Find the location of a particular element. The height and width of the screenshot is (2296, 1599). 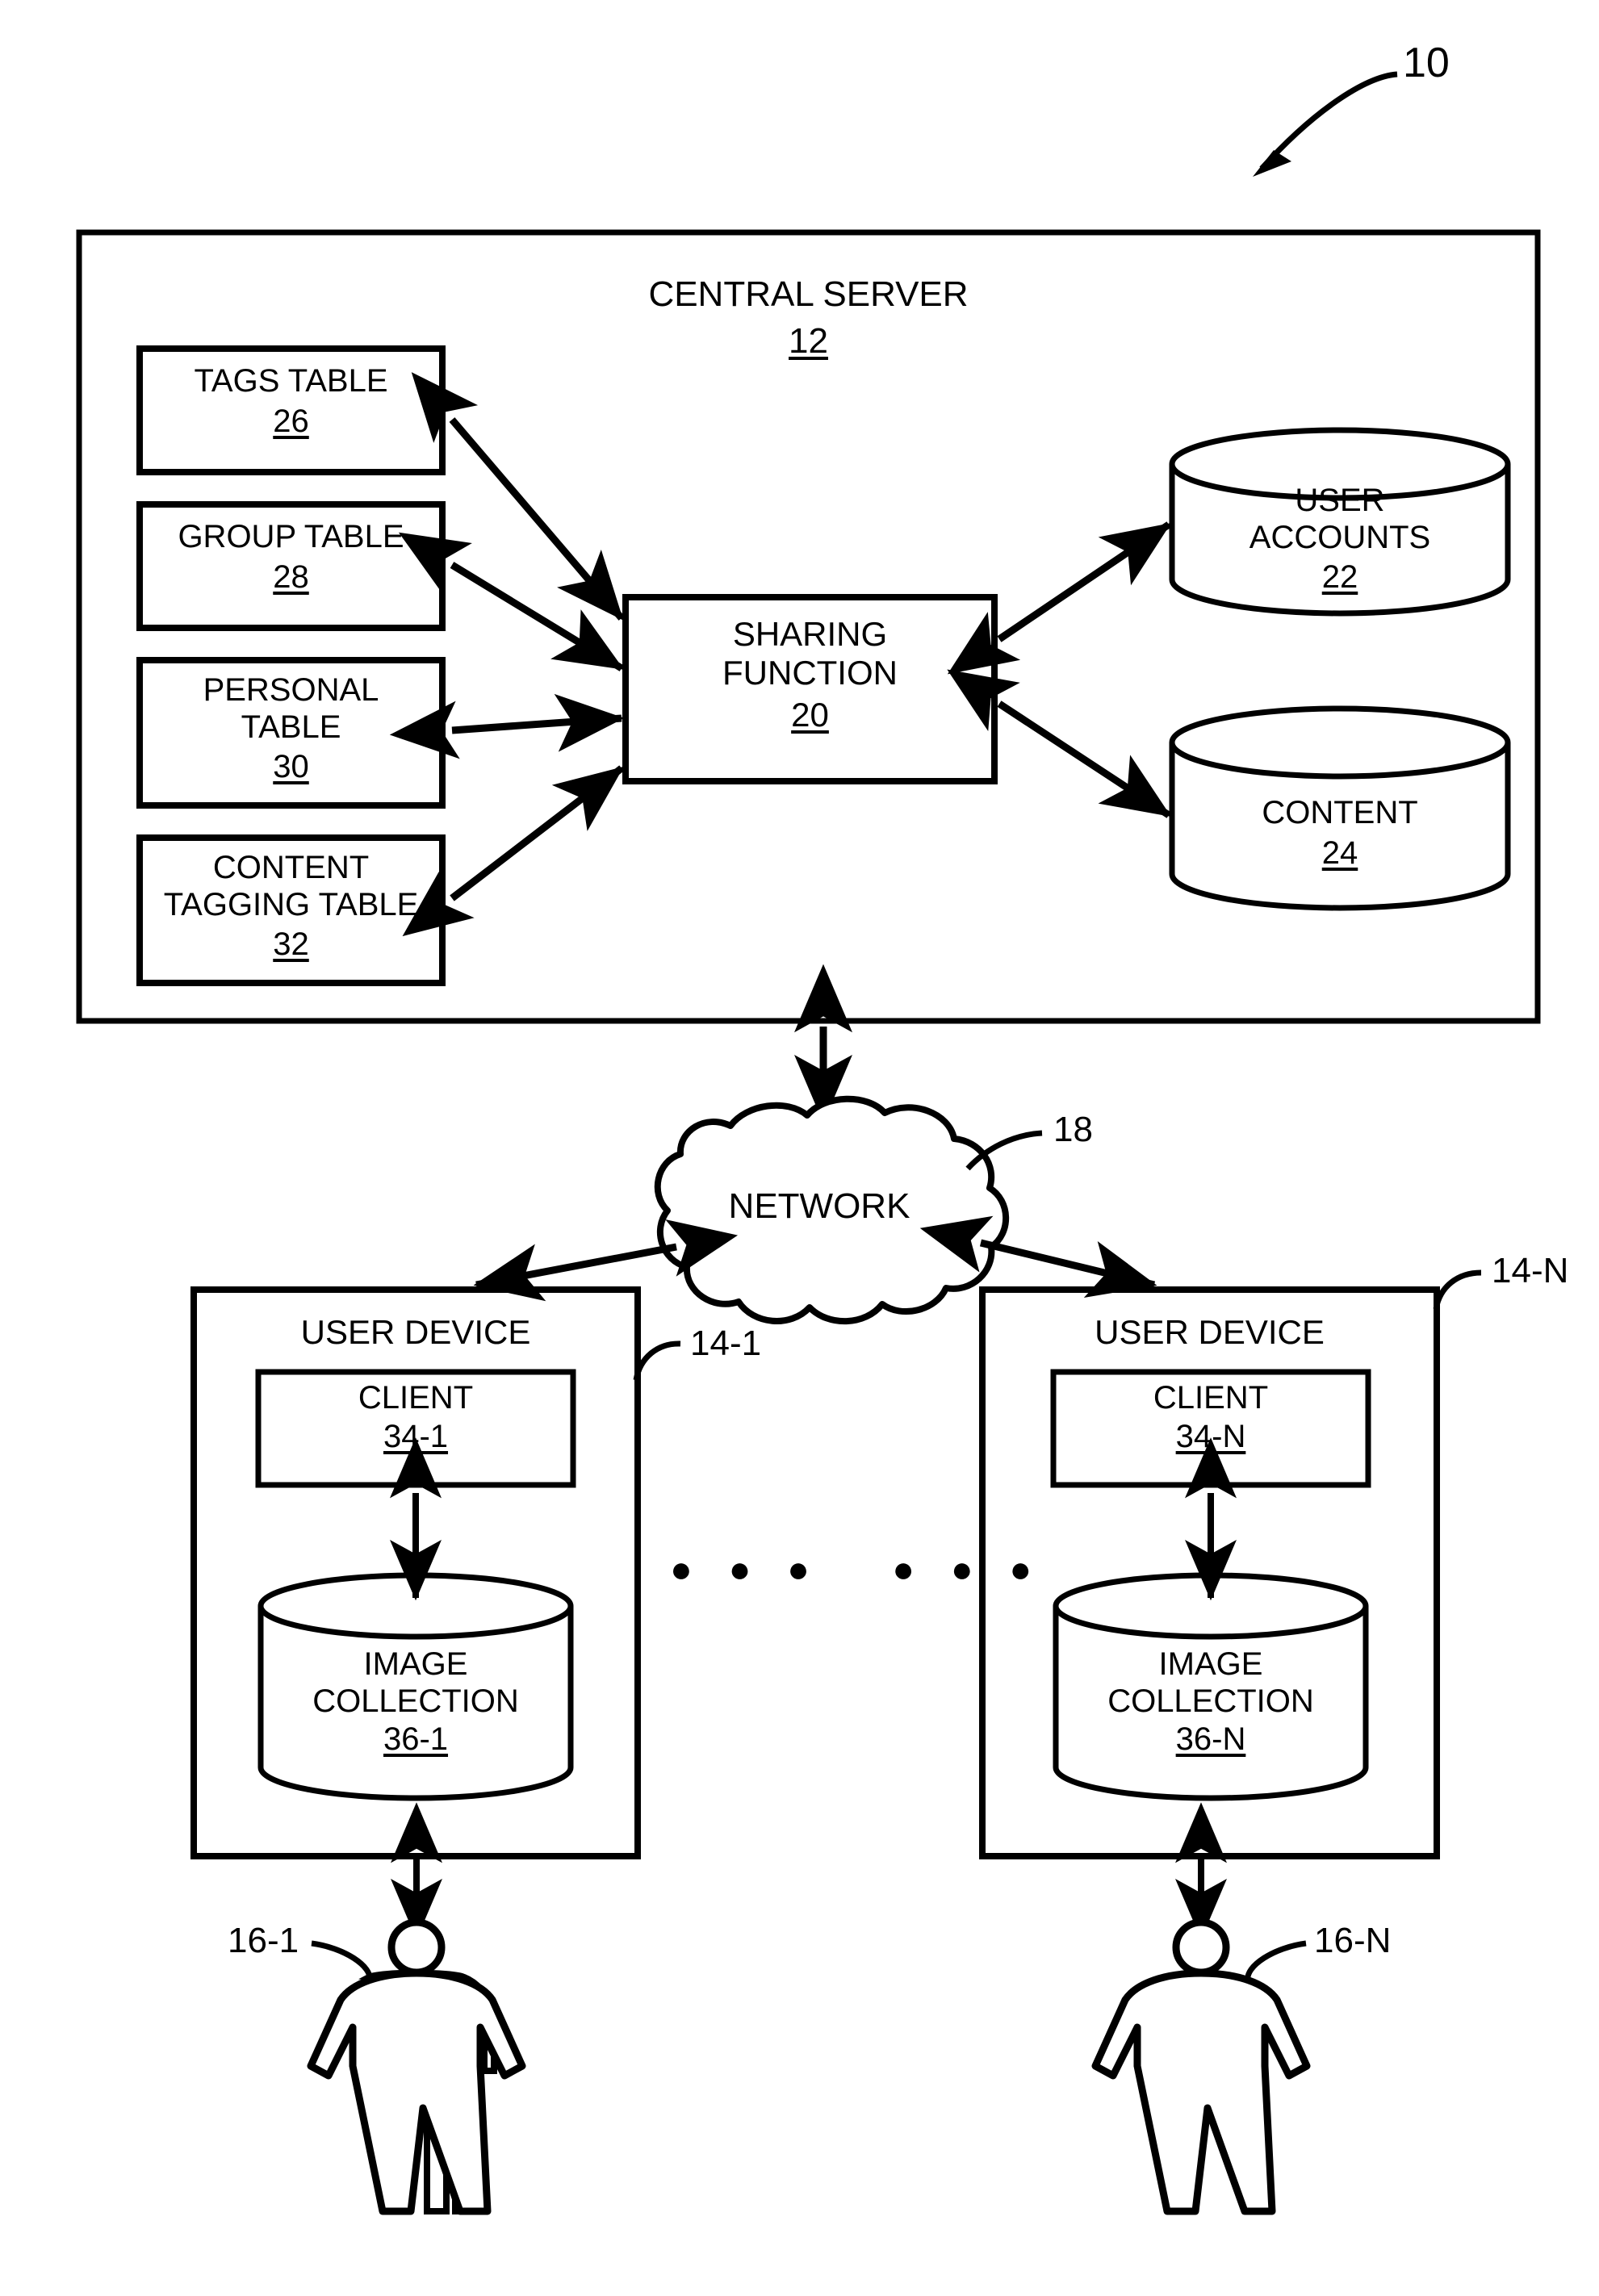

user-device-n-title: USER DEVICE is located at coordinates (1210, 1332).